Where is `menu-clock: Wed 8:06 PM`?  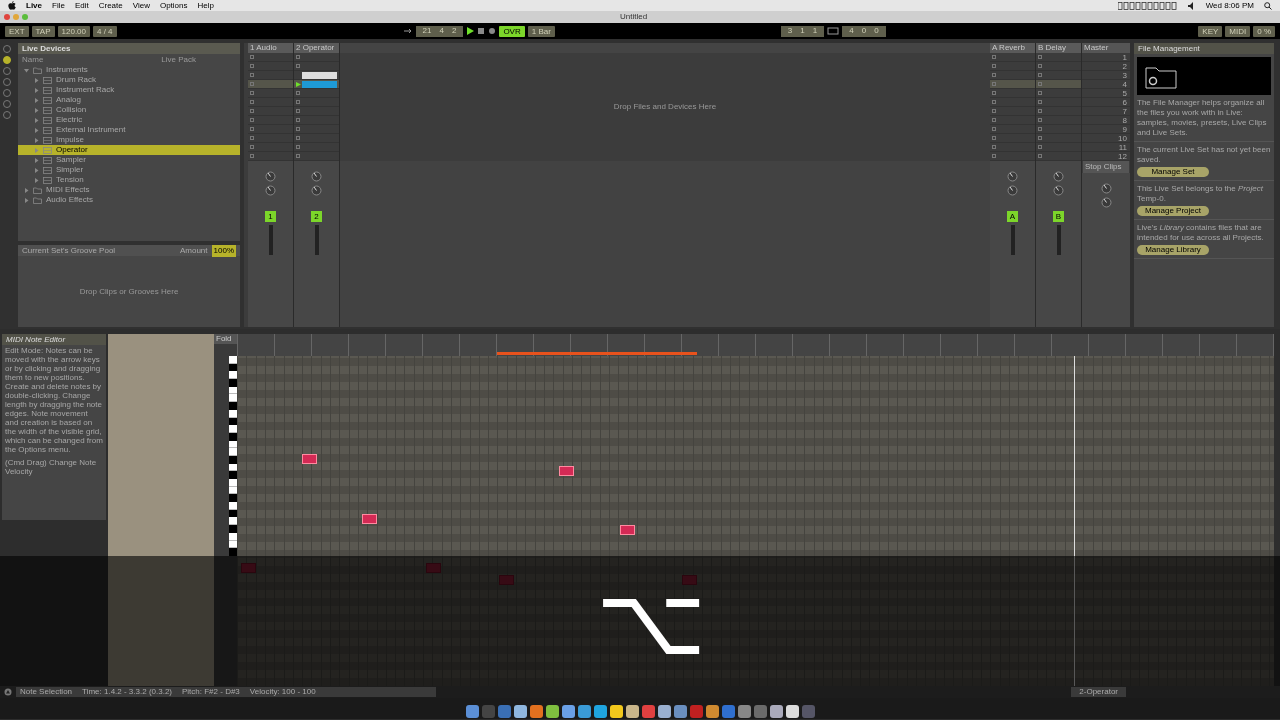
menu-clock: Wed 8:06 PM is located at coordinates (1229, 5).